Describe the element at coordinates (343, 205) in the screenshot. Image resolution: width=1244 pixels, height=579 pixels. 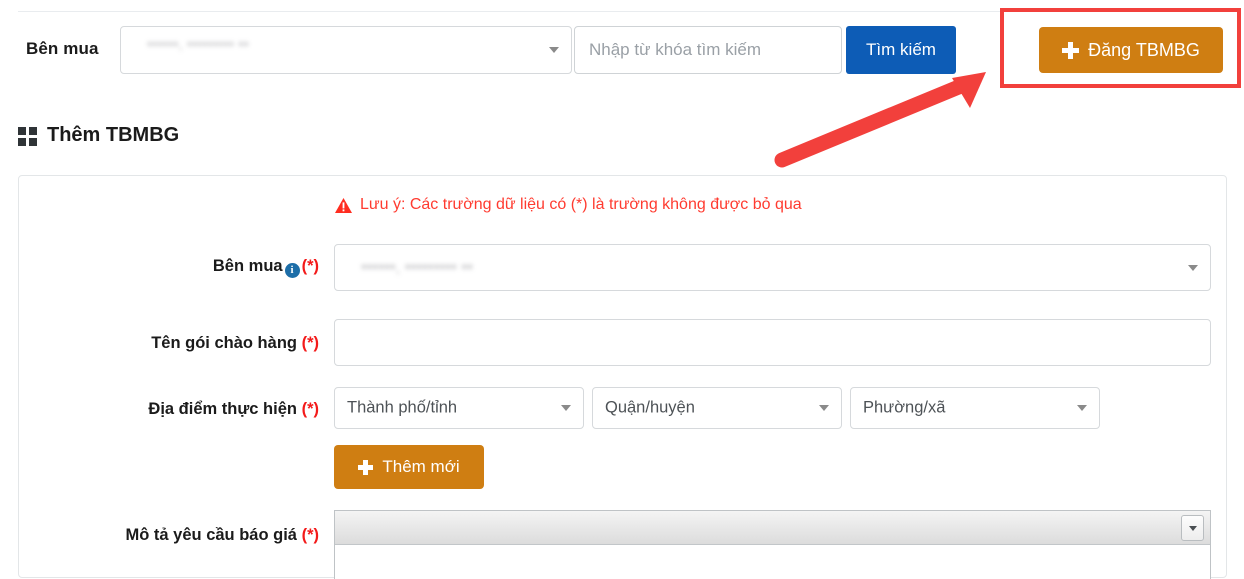
I see `warning-triangle-icon` at that location.